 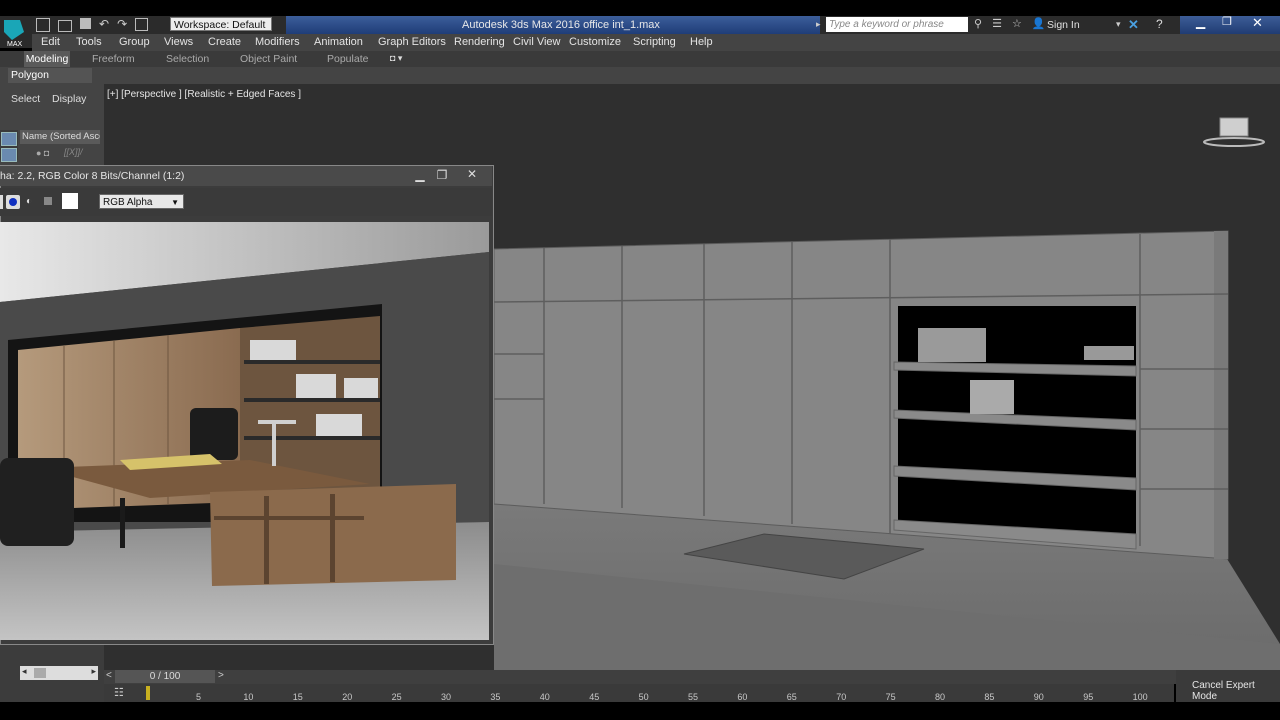 What do you see at coordinates (1039, 23) in the screenshot?
I see `user-icon: 👤` at bounding box center [1039, 23].